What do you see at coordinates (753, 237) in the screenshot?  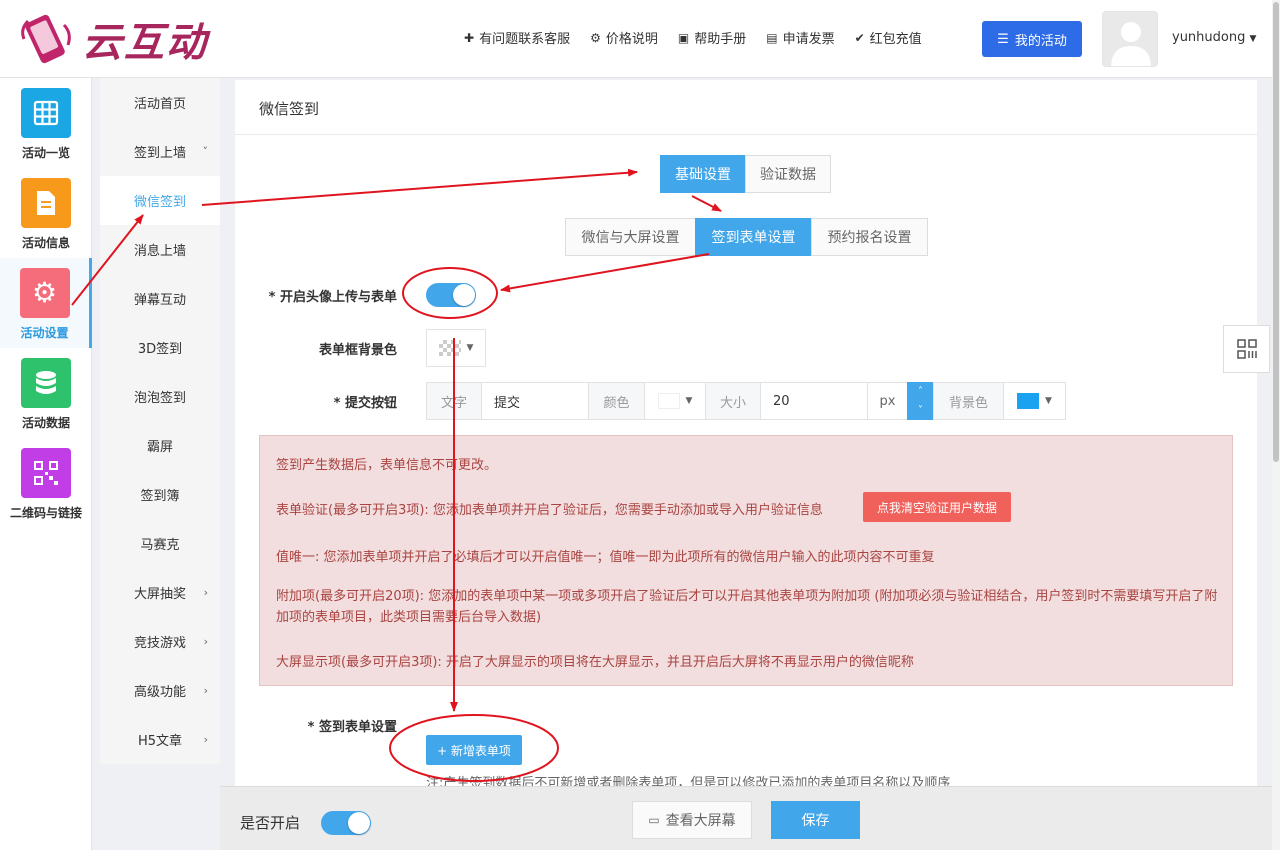 I see `tab-signin-form: 签到表单设置` at bounding box center [753, 237].